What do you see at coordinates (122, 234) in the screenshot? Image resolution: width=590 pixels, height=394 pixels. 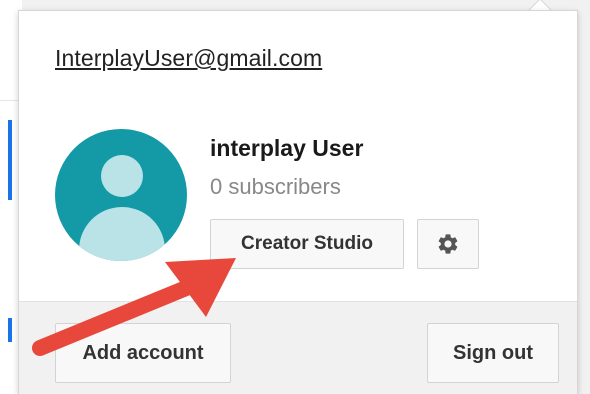 I see `avatar-body` at bounding box center [122, 234].